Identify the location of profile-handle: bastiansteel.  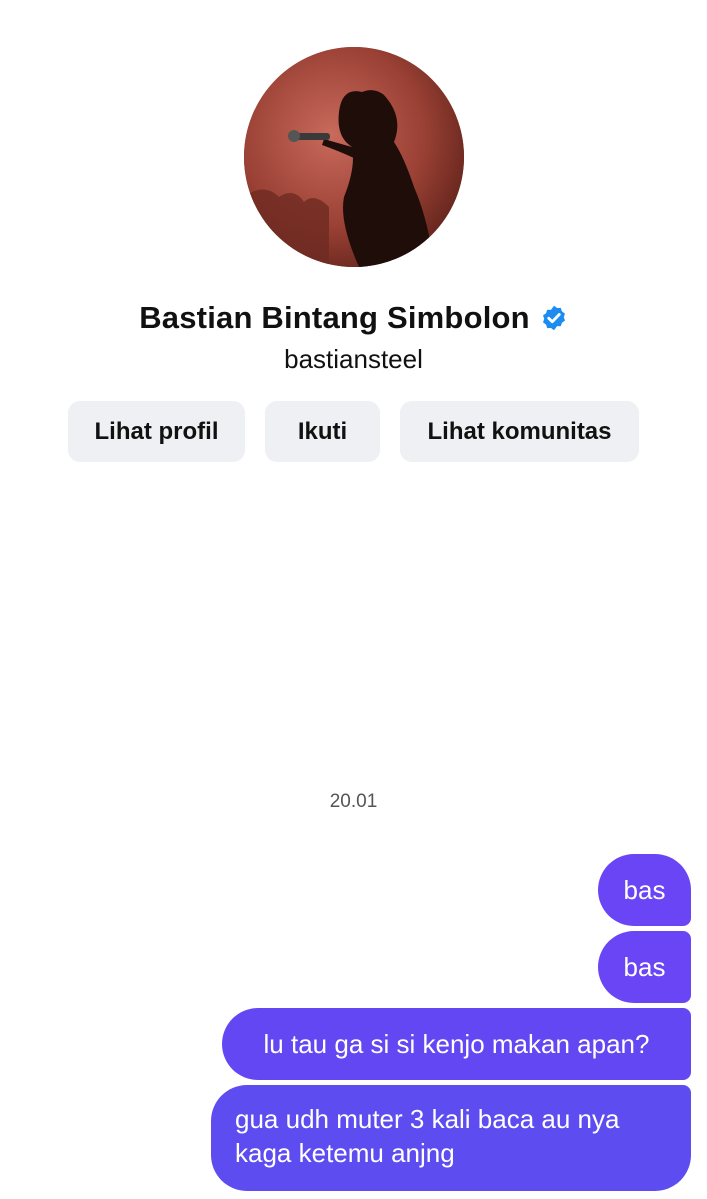
(353, 359).